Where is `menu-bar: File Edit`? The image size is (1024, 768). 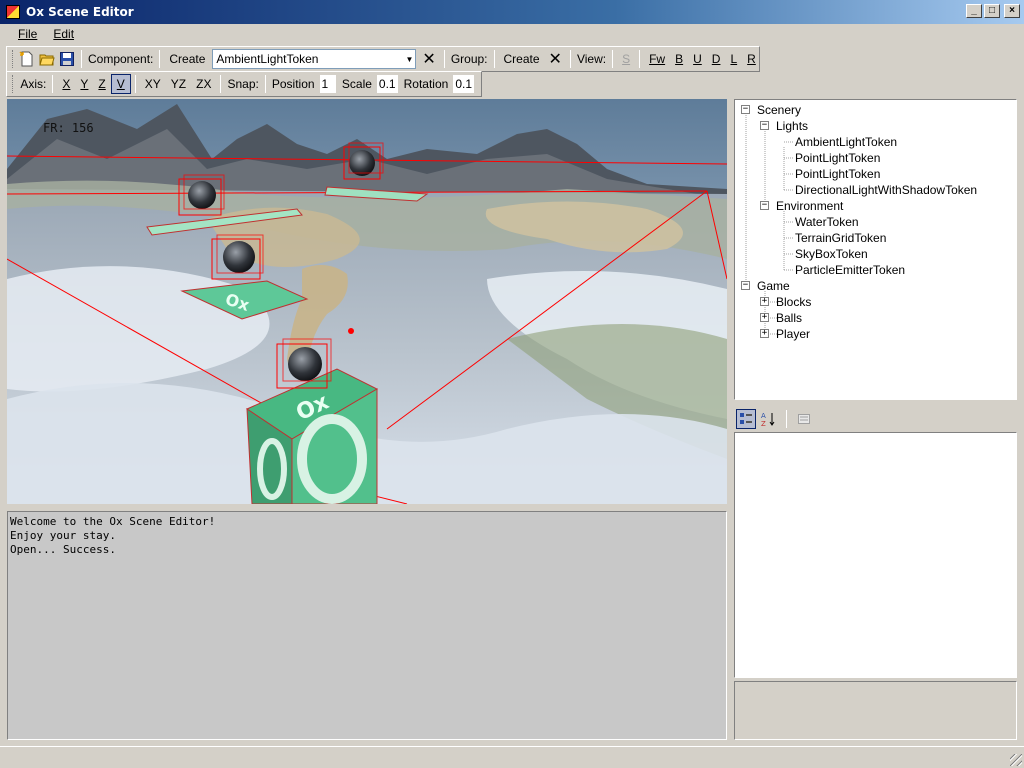
menu-bar: File Edit is located at coordinates (512, 34).